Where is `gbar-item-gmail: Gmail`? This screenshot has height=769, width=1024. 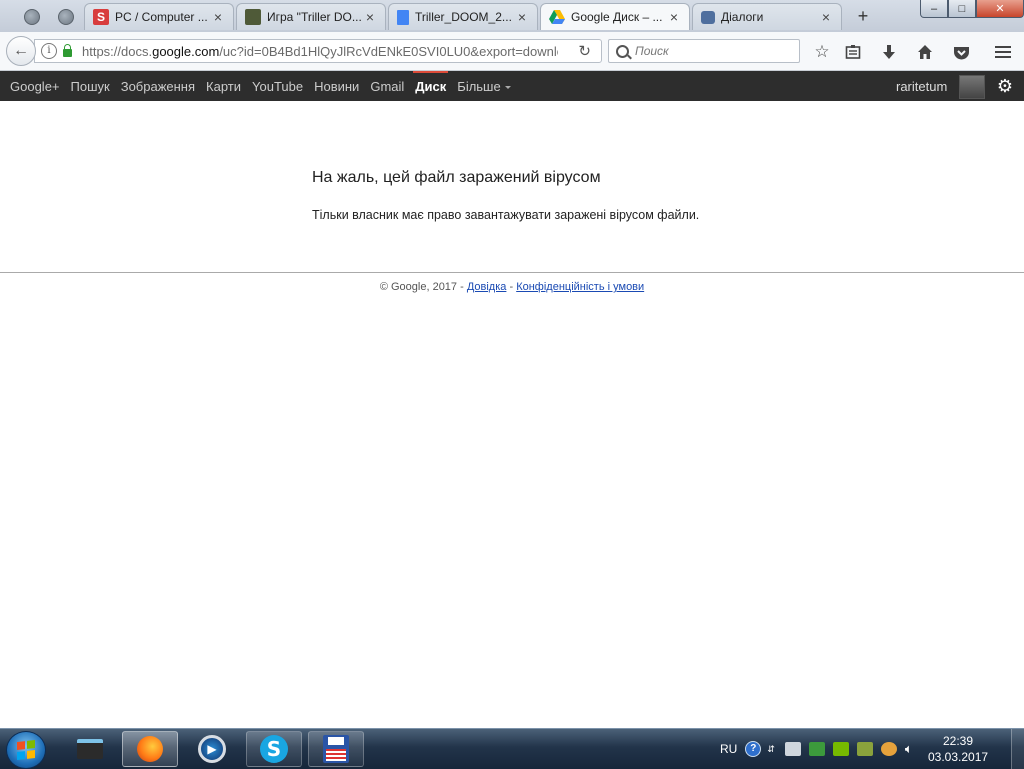
gbar-item-gmail: Gmail is located at coordinates (387, 86).